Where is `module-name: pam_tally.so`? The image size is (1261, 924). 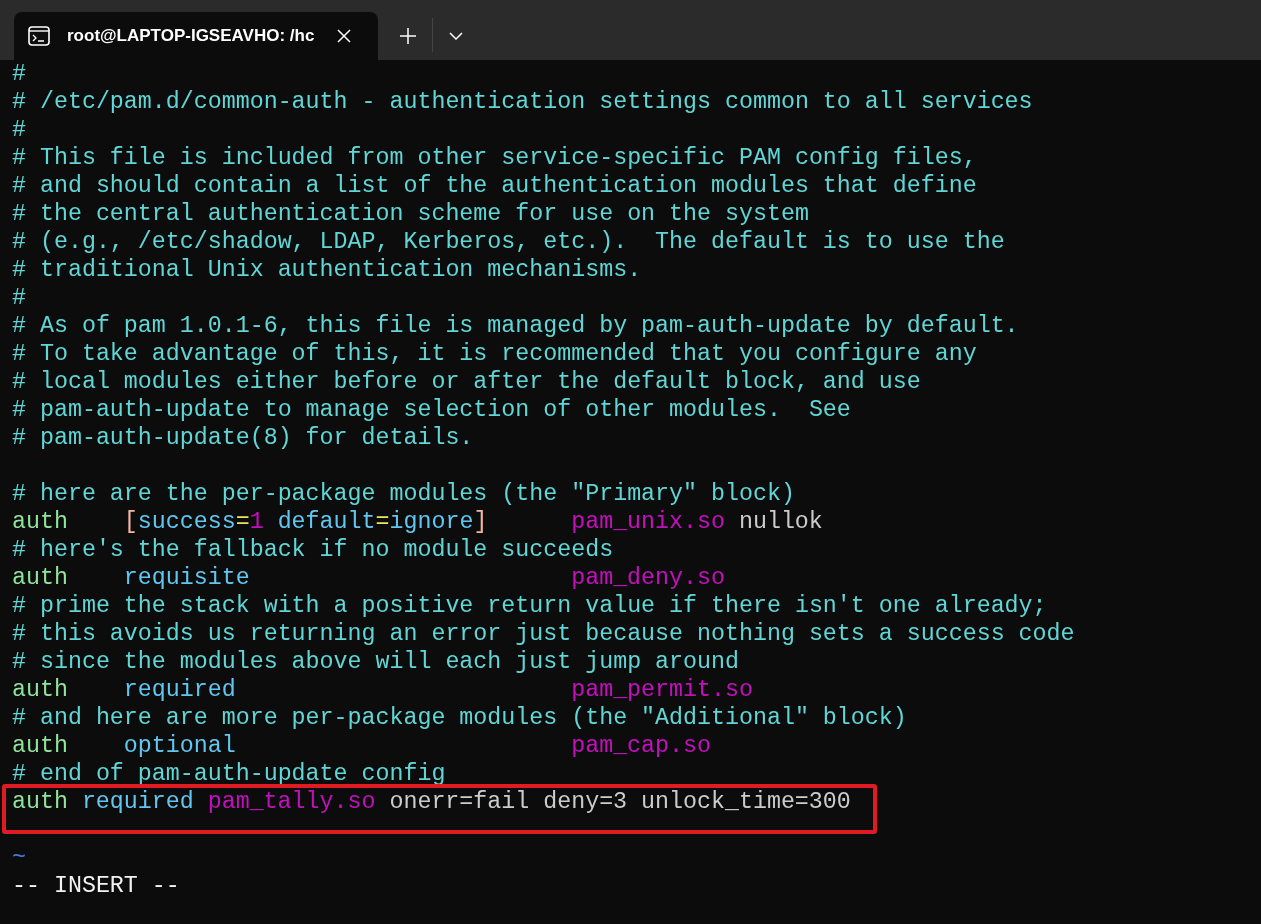
module-name: pam_tally.so is located at coordinates (291, 802).